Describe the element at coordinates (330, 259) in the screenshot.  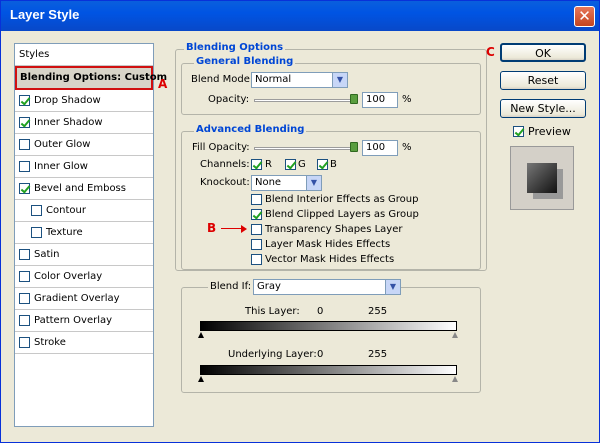
I see `vector-mask-hides-effects-label: Vector Mask Hides Effects` at that location.